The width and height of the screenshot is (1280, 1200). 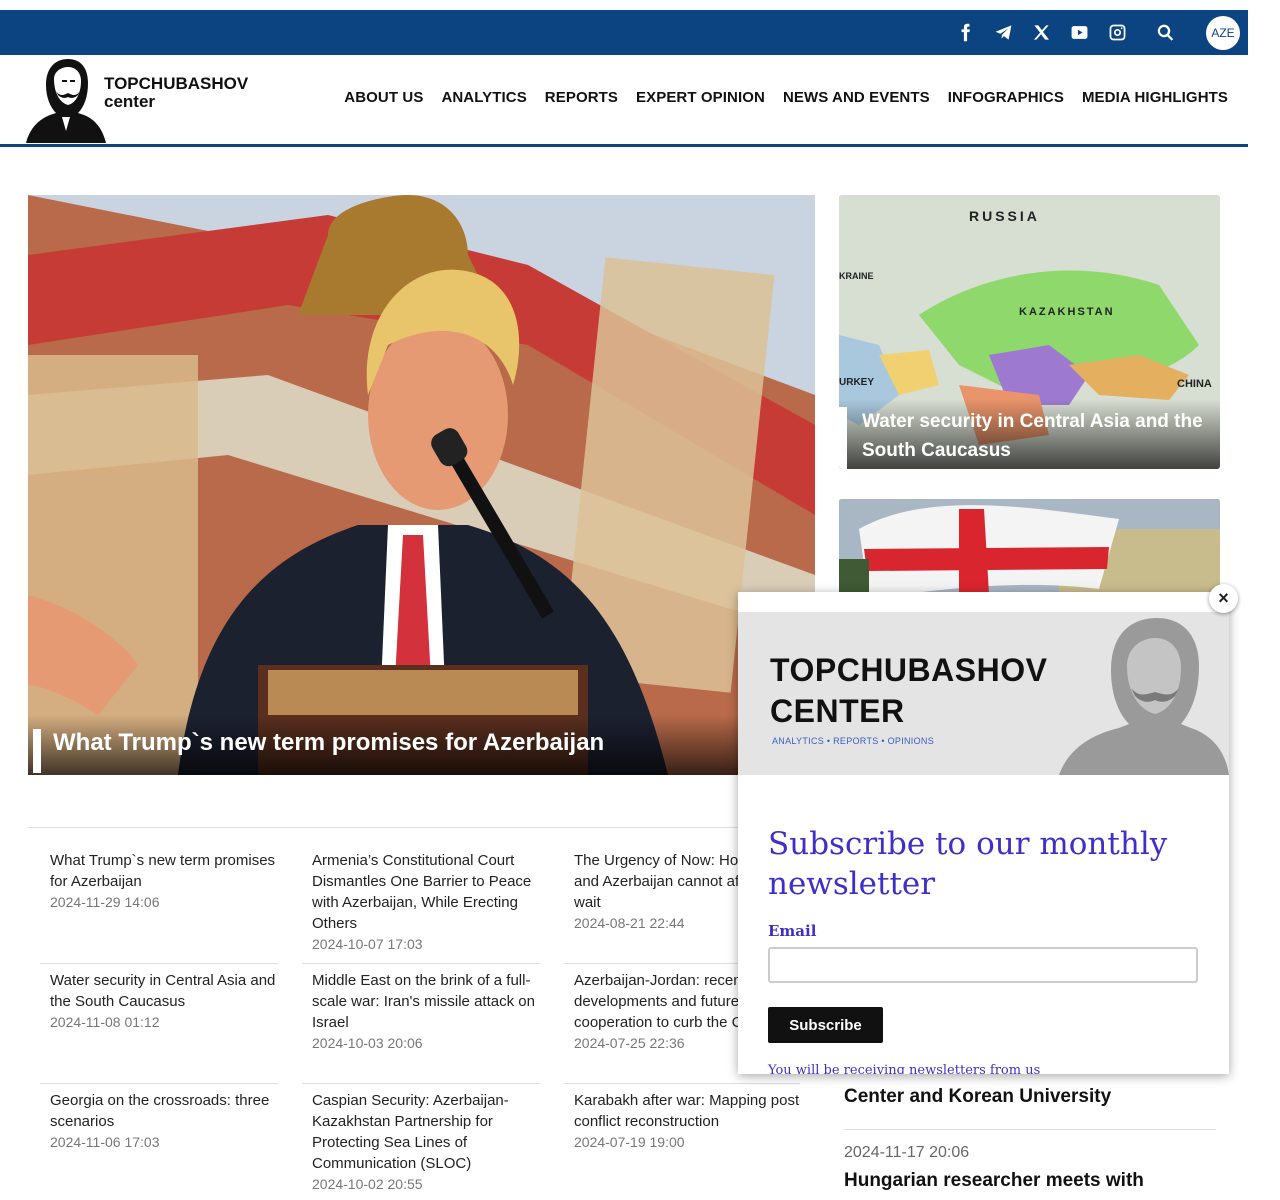 I want to click on article-date: 2024-10-07 17:03, so click(x=367, y=944).